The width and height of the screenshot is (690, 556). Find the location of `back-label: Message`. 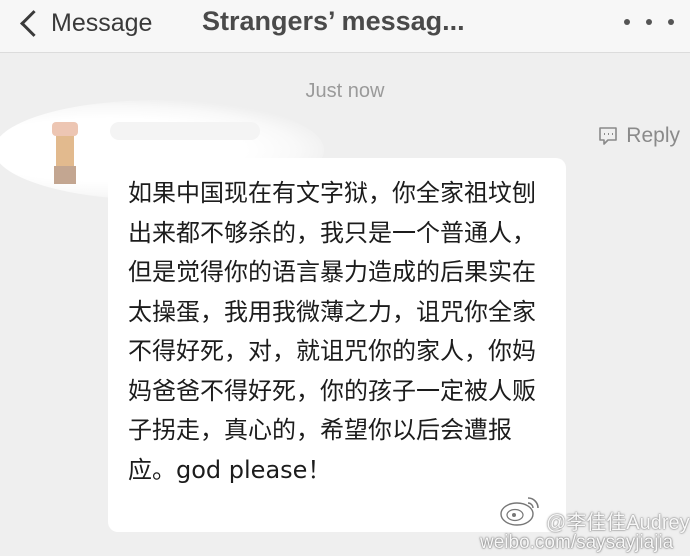

back-label: Message is located at coordinates (102, 22).